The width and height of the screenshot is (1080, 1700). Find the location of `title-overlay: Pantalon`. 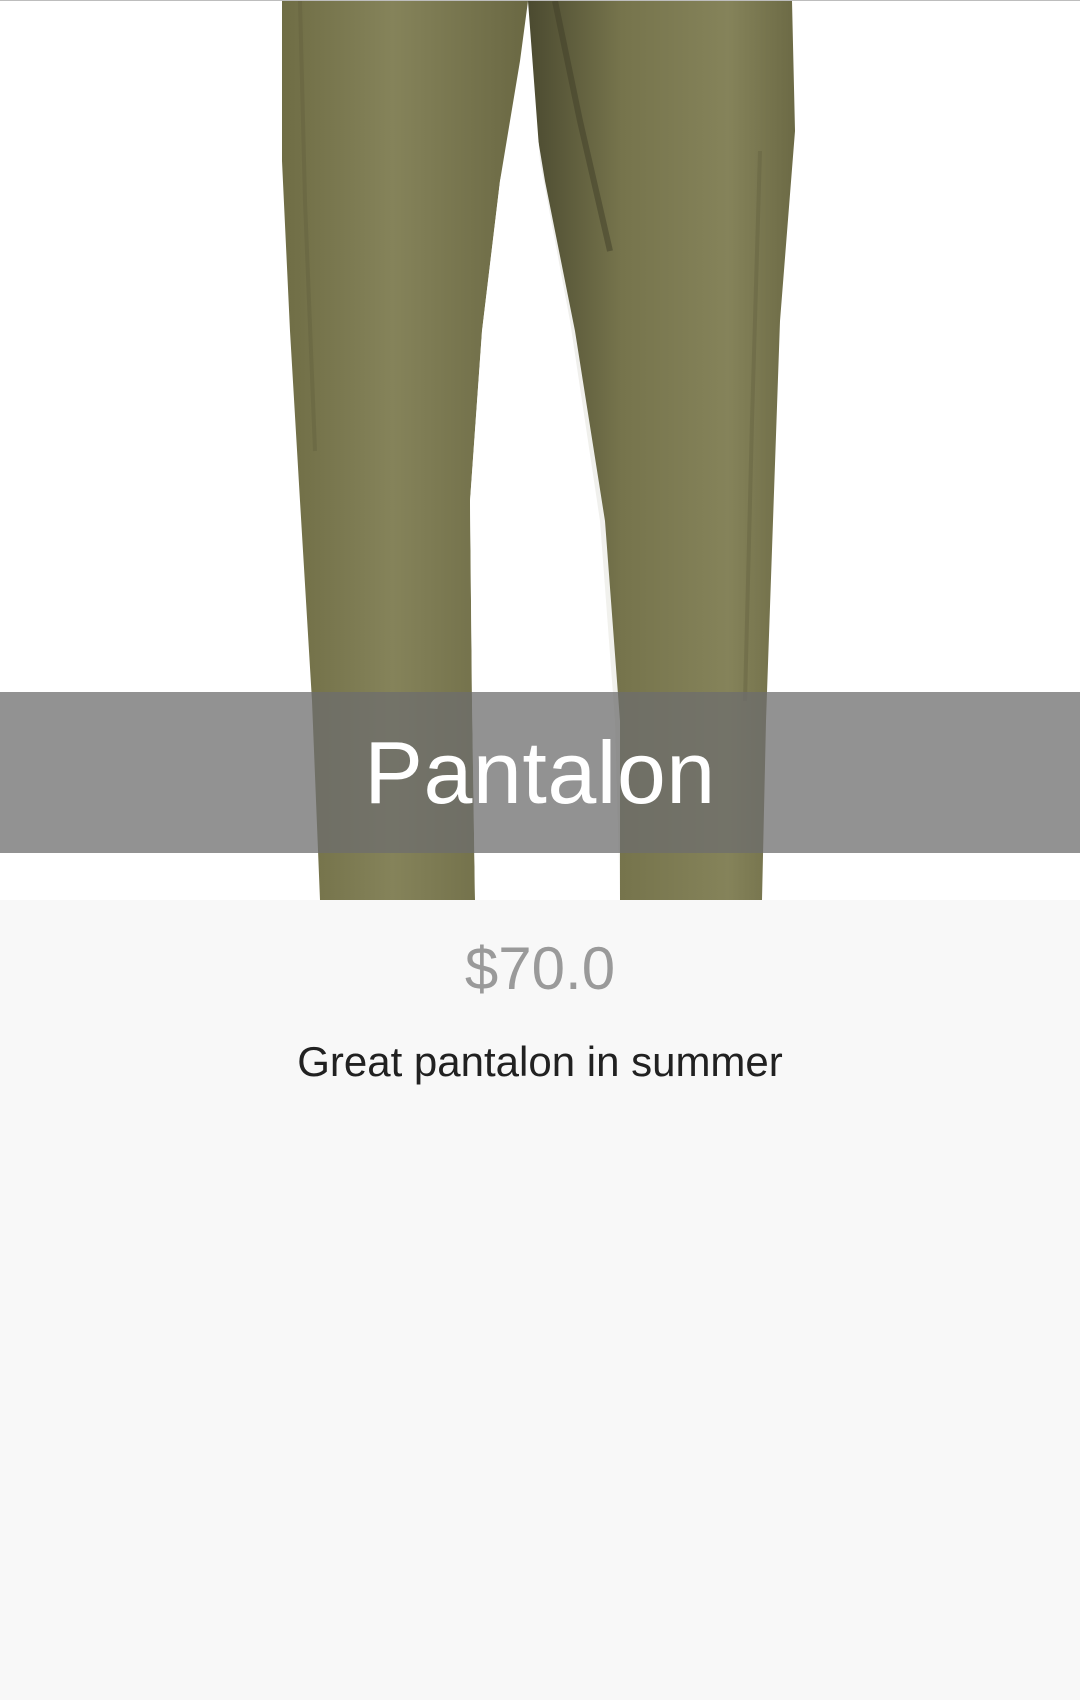

title-overlay: Pantalon is located at coordinates (540, 772).